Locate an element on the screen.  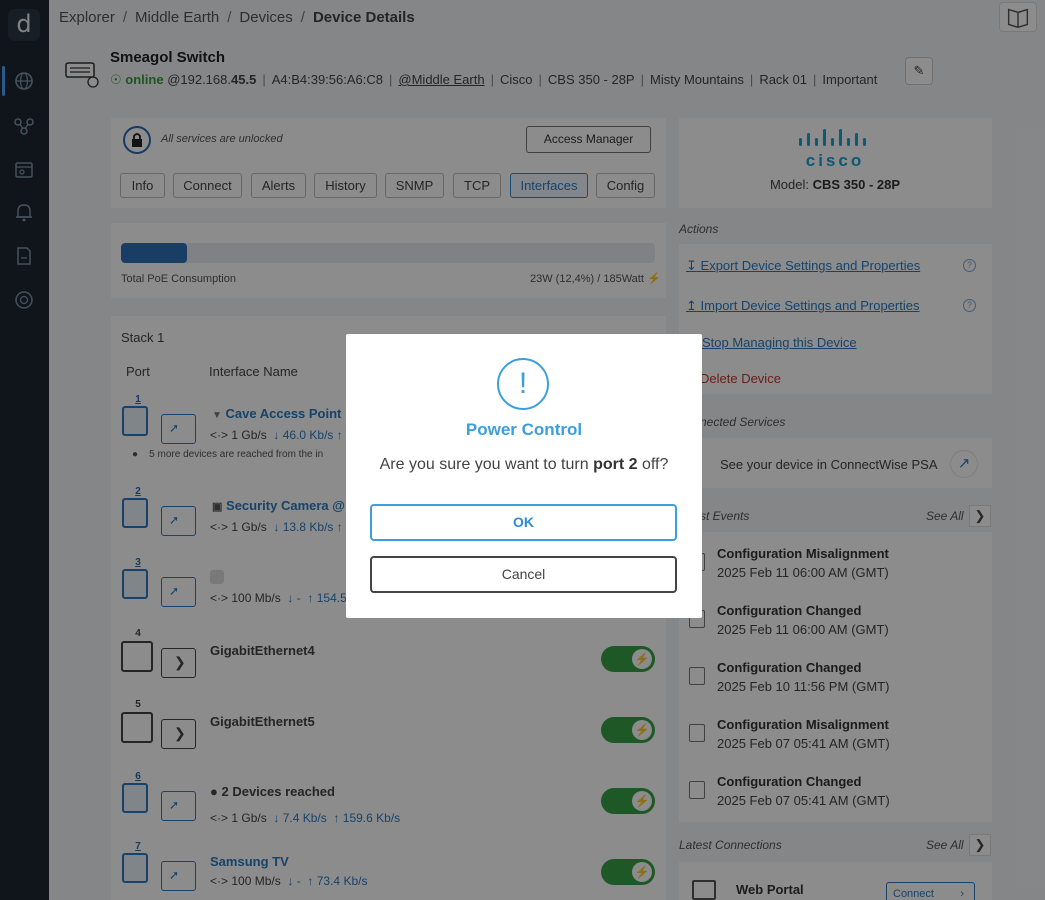
ok-button: OK is located at coordinates (523, 522).